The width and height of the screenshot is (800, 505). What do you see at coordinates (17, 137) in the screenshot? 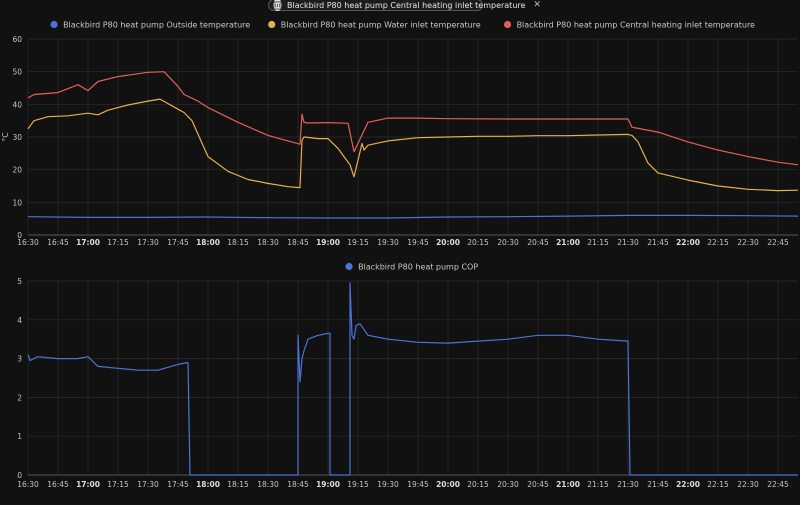
I see `y-tick-label: 30` at bounding box center [17, 137].